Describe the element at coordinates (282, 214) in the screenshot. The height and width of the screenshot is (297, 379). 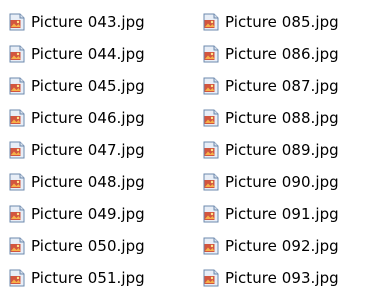
I see `file-name: Picture 091.jpg` at that location.